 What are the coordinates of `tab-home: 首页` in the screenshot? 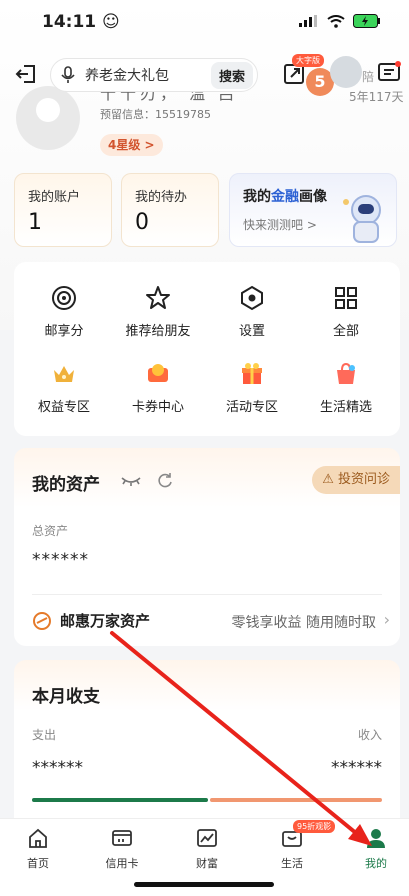 It's located at (38, 849).